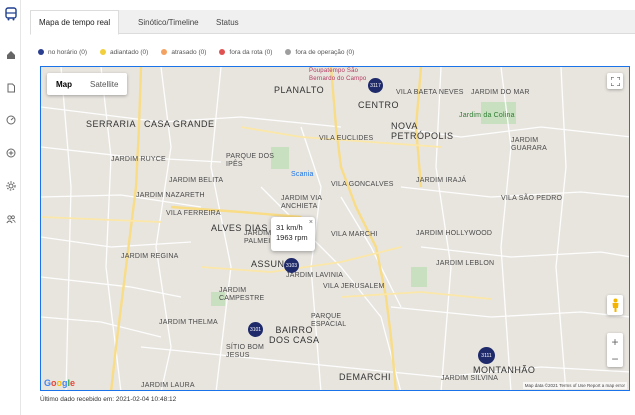 Image resolution: width=635 pixels, height=415 pixels. Describe the element at coordinates (319, 52) in the screenshot. I see `legend-fora-de-operacao: fora de operação (0)` at that location.